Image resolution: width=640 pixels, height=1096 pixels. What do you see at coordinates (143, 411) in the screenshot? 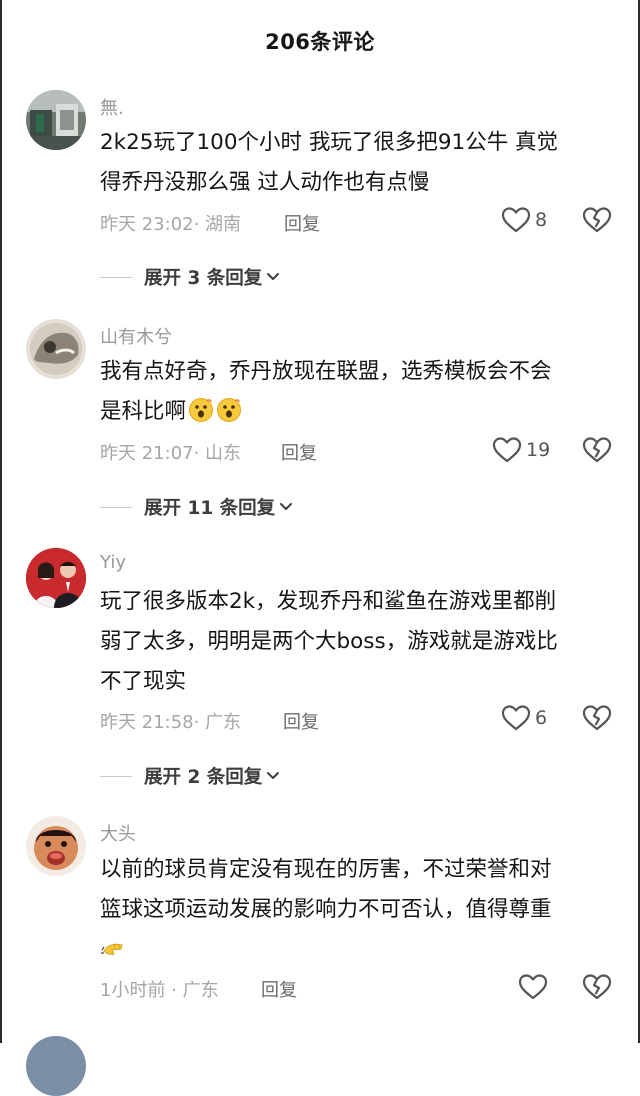
I see `comment-text-segment: 是科比啊` at bounding box center [143, 411].